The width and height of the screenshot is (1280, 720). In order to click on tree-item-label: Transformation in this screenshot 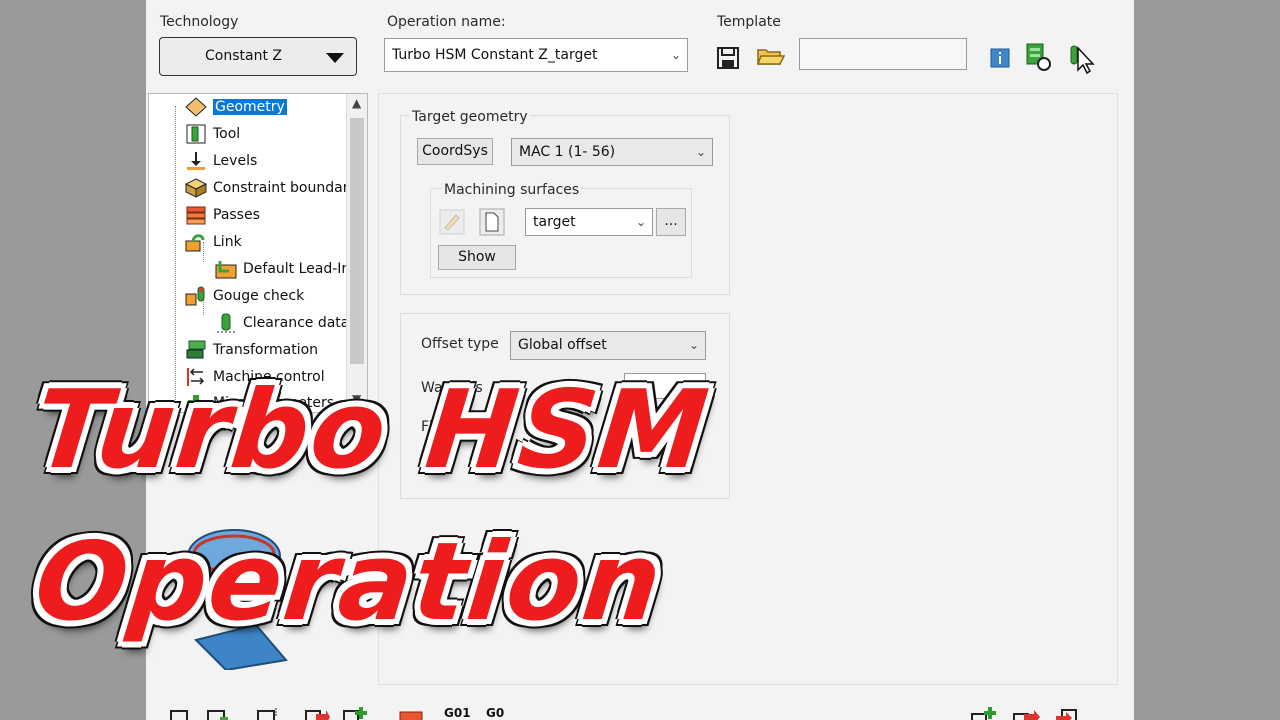, I will do `click(266, 350)`.